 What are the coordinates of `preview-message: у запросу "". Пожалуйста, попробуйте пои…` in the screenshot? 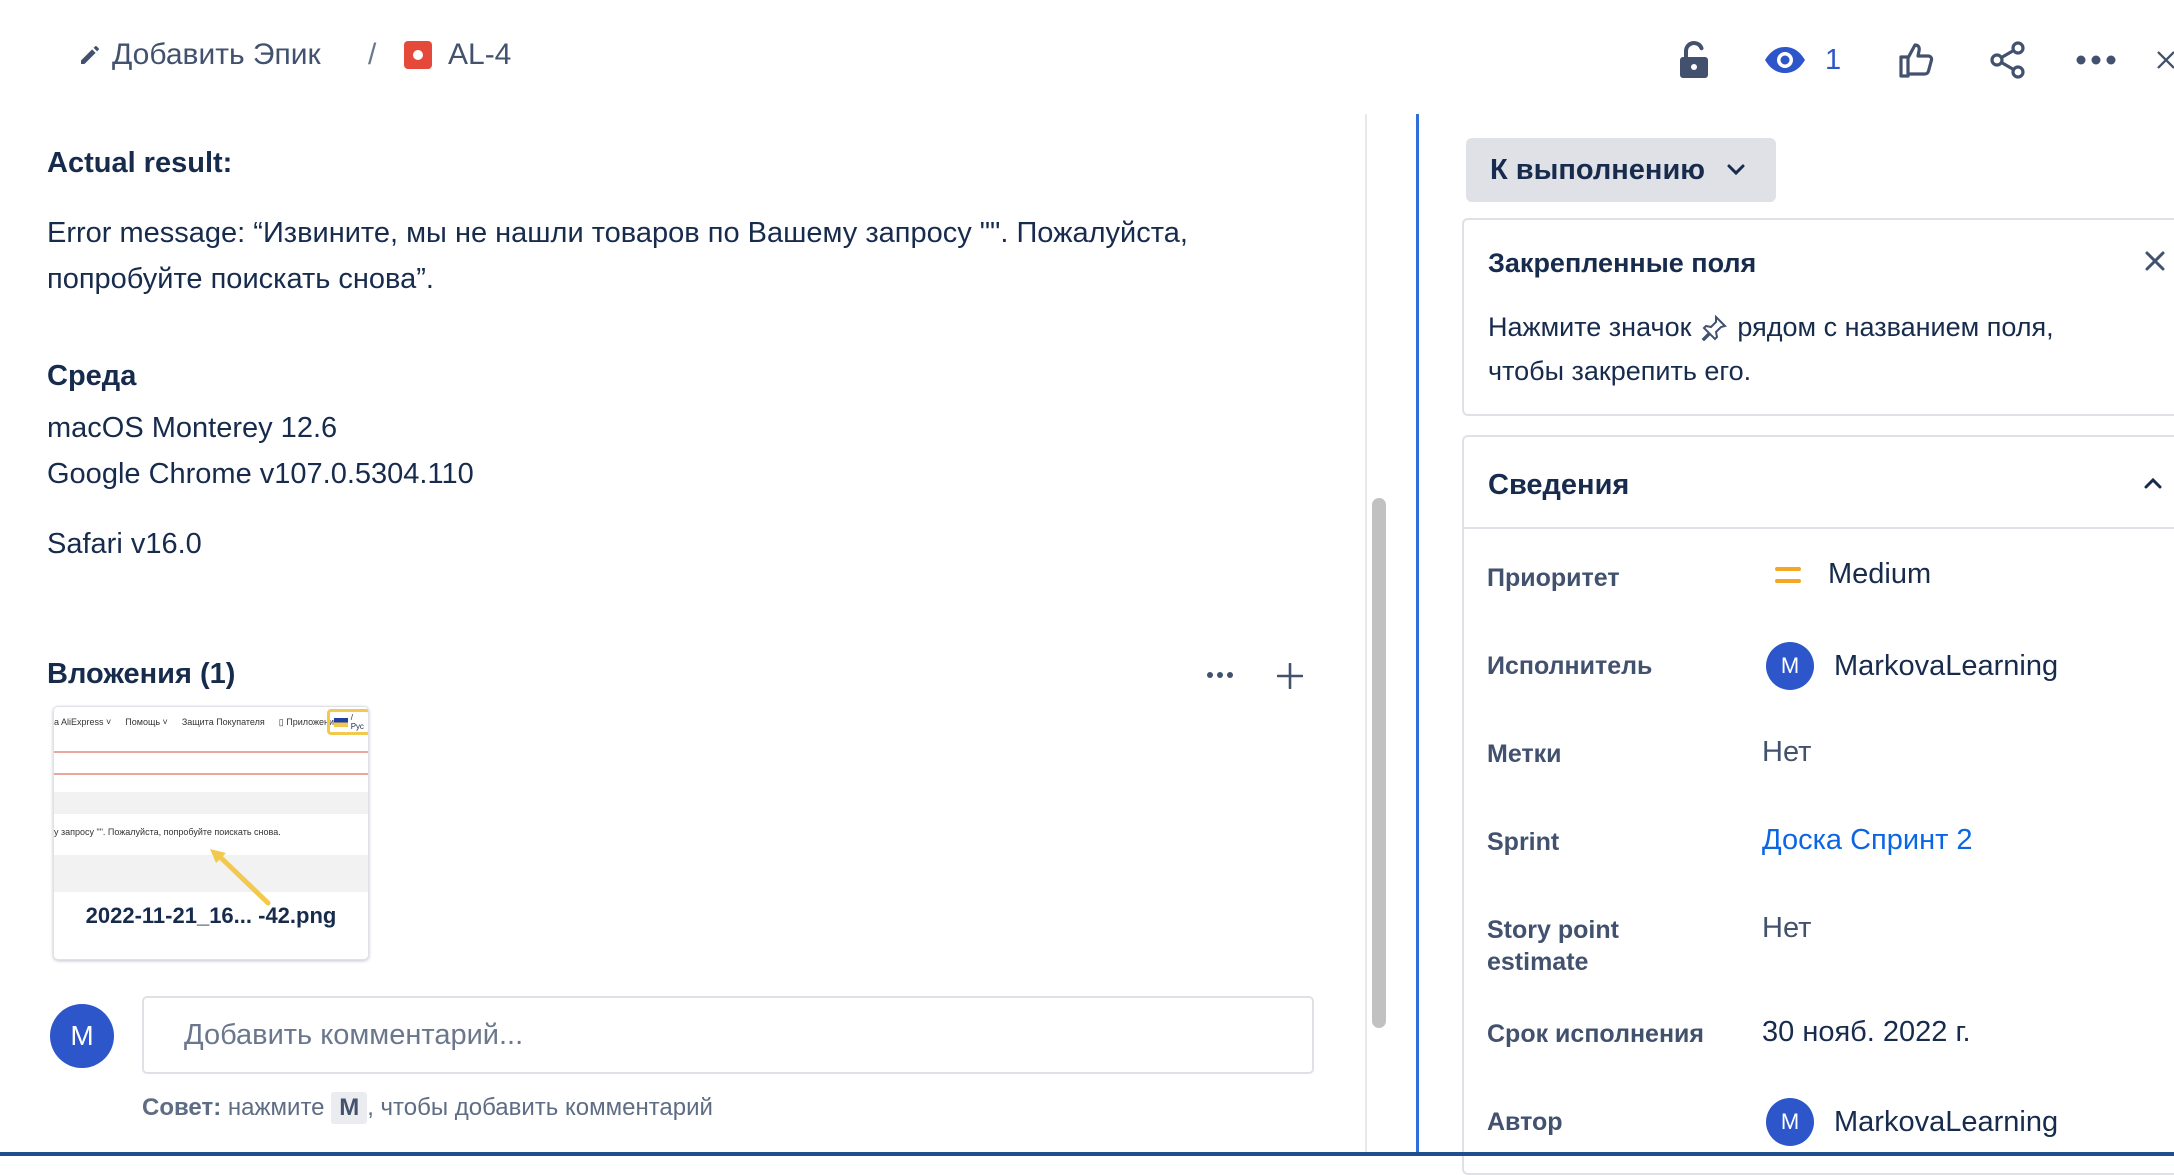 It's located at (167, 832).